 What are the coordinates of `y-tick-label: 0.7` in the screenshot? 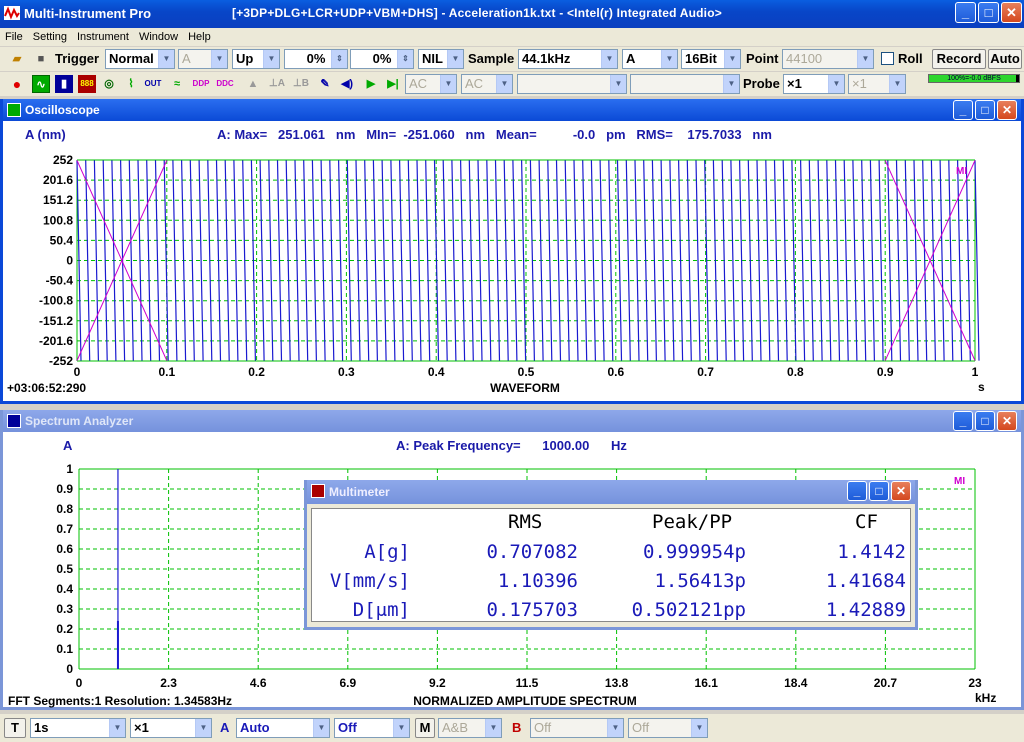 It's located at (64, 529).